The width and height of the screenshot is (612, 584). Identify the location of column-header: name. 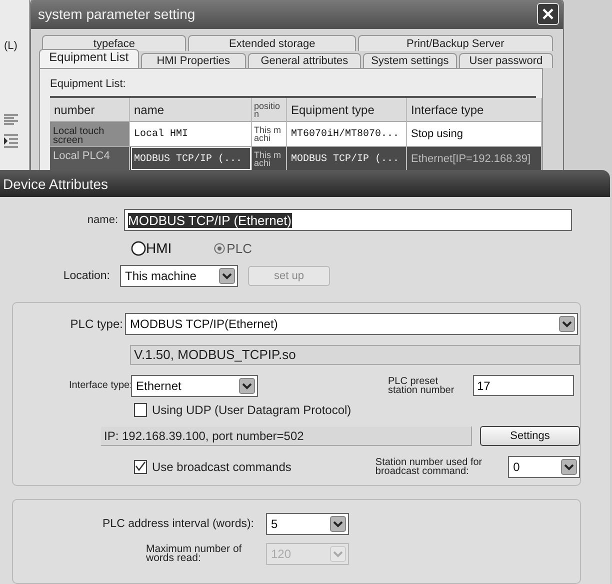
(191, 109).